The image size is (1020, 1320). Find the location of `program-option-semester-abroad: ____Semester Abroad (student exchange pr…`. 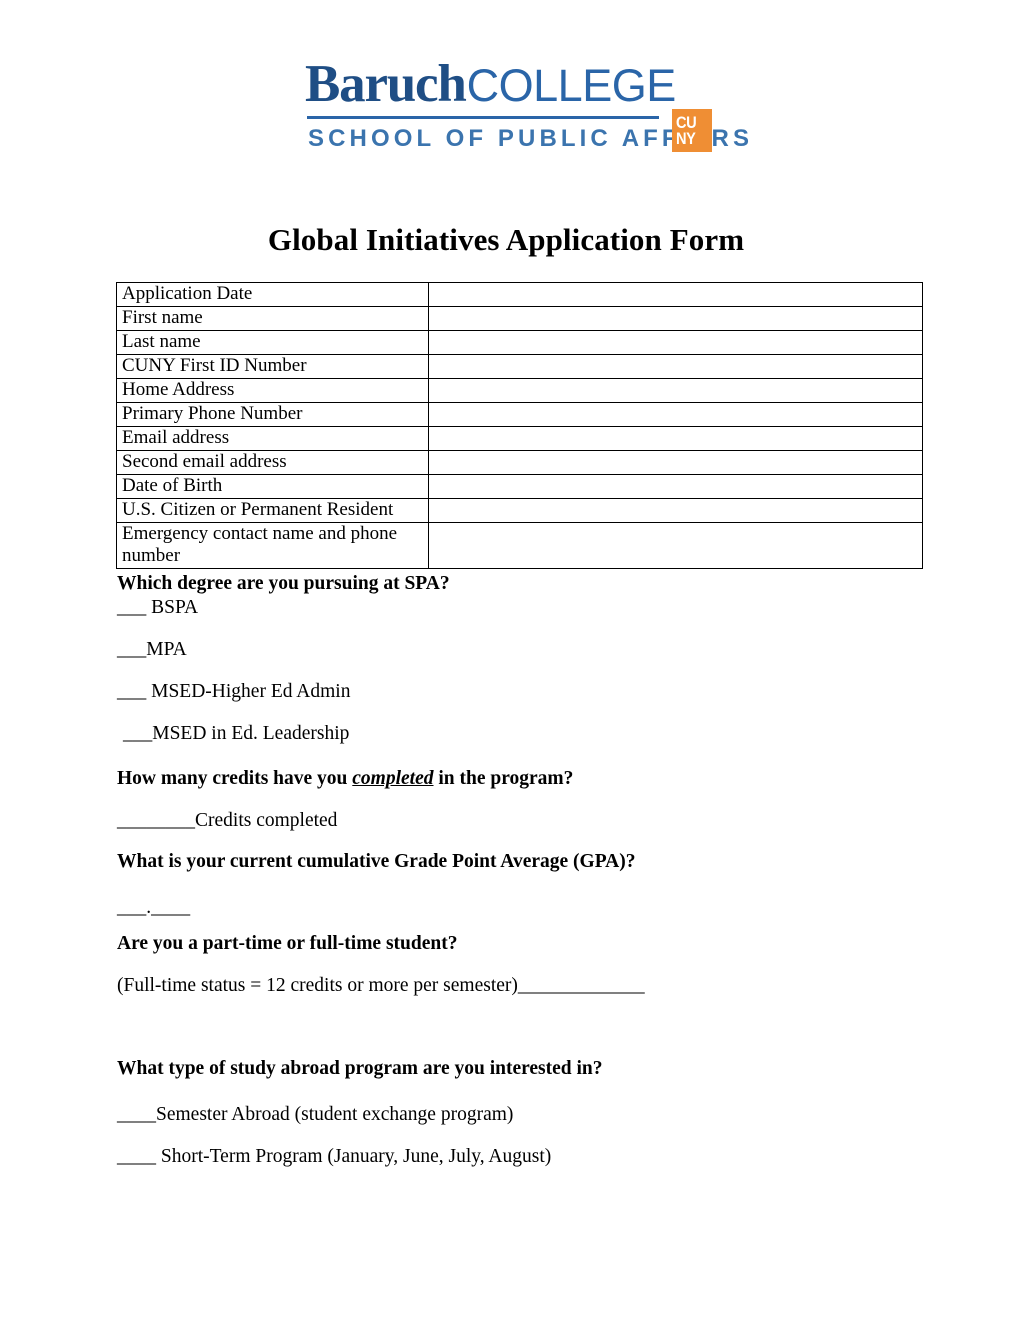

program-option-semester-abroad: ____Semester Abroad (student exchange pr… is located at coordinates (532, 1115).